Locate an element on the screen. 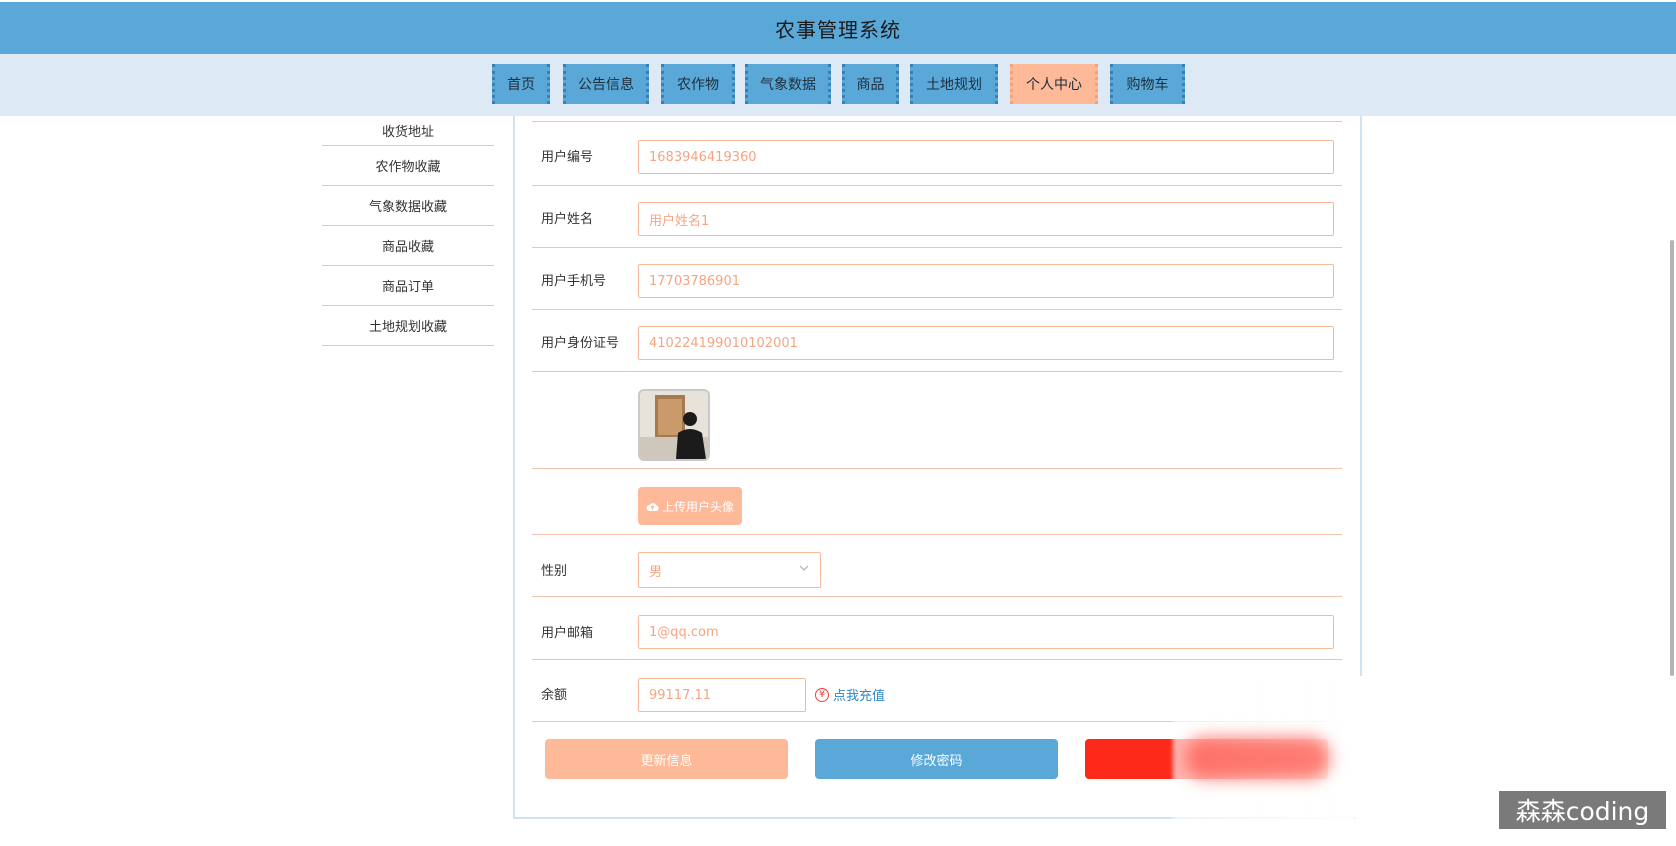 This screenshot has width=1676, height=846. id-card-input: 410224199010102001 is located at coordinates (986, 343).